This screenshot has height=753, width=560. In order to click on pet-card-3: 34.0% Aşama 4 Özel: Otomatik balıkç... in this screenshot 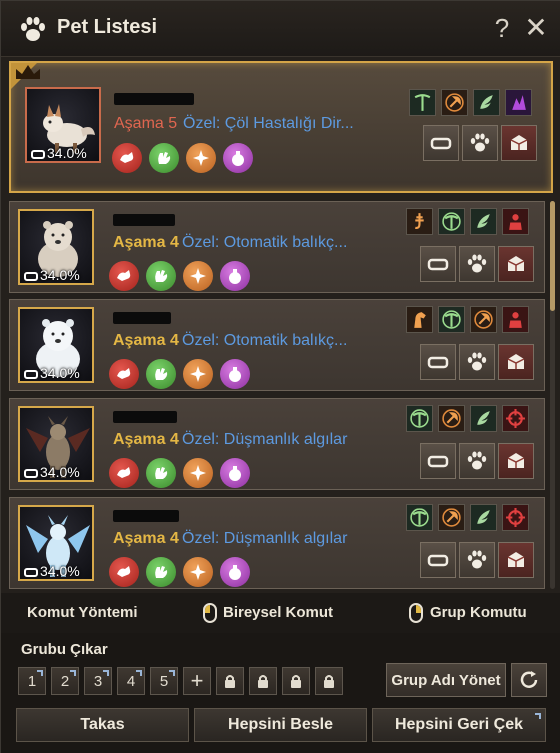, I will do `click(277, 345)`.